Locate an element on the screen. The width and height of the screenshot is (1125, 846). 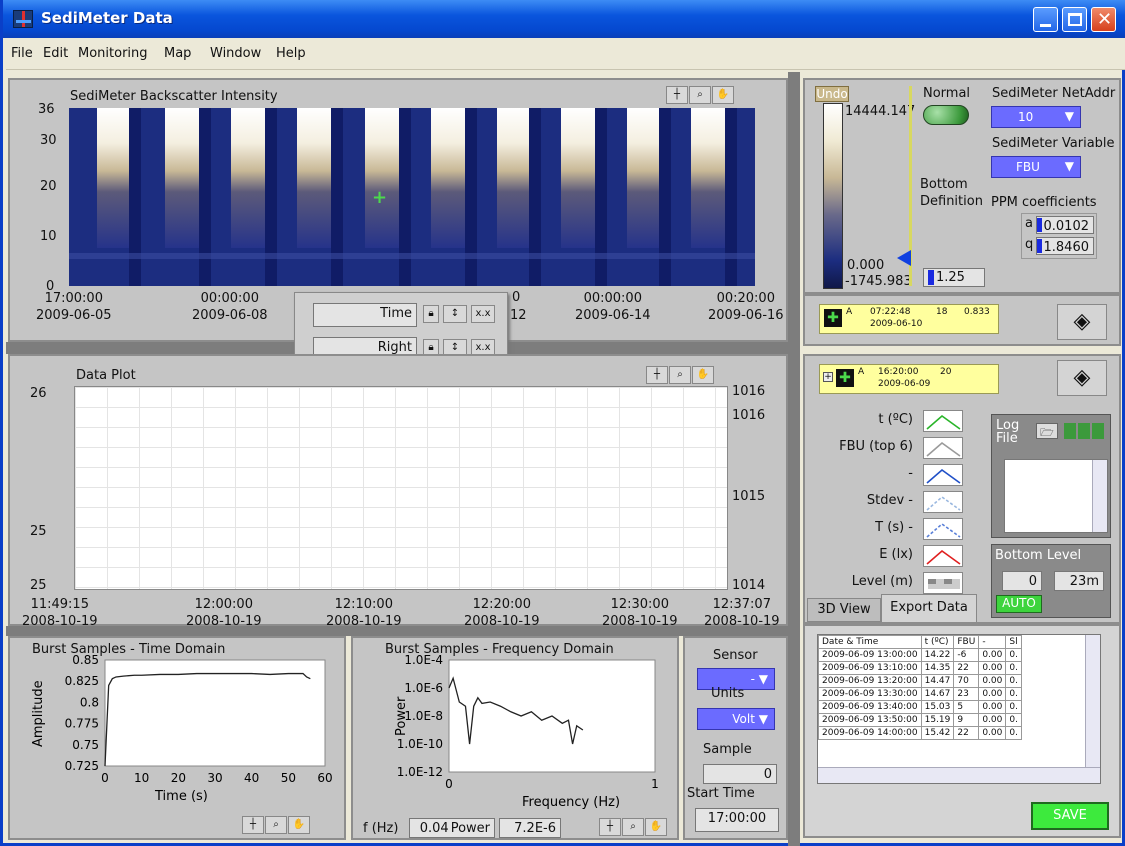
table-row: 2009-06-09 13:10:00 14.35 22 0.00 0. is located at coordinates (920, 668).